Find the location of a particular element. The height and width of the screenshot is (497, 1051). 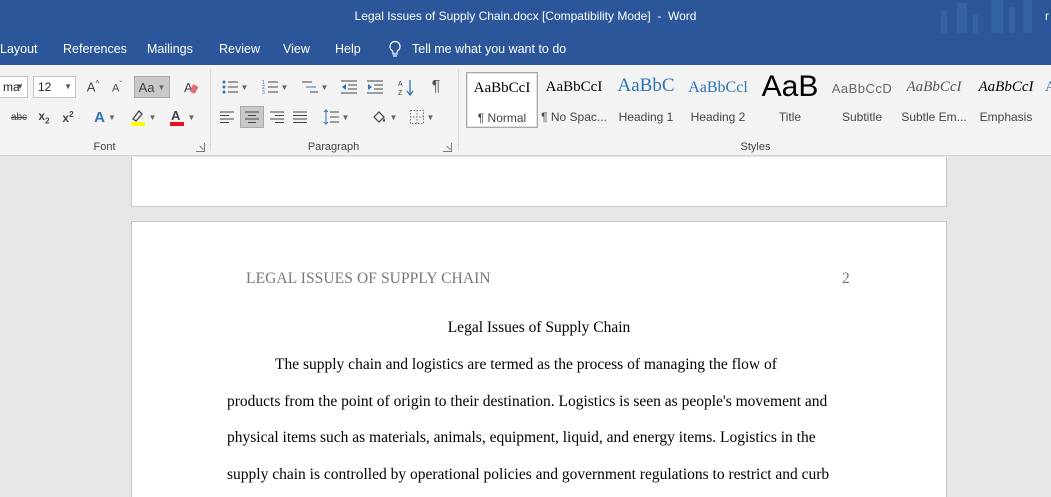

tab-help: Help is located at coordinates (348, 49).